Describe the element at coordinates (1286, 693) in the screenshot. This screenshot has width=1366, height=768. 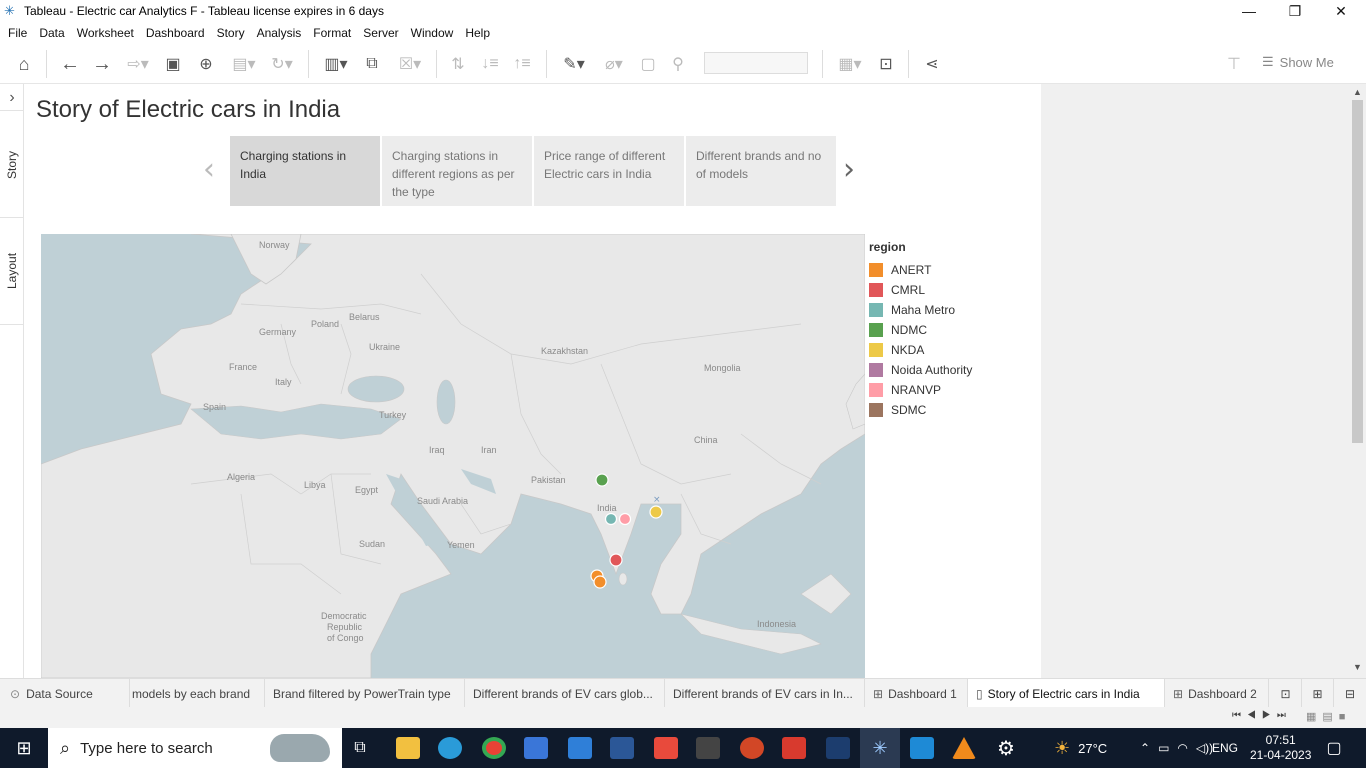
I see `new-worksheet-tab-icon: ⊡` at that location.